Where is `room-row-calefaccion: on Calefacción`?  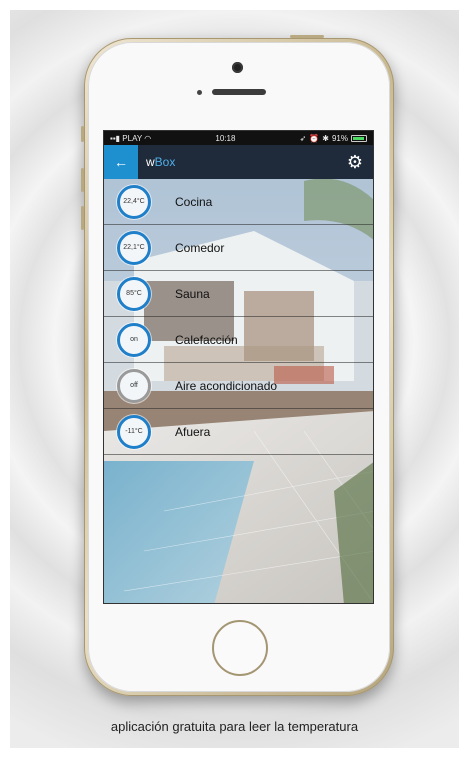 room-row-calefaccion: on Calefacción is located at coordinates (238, 340).